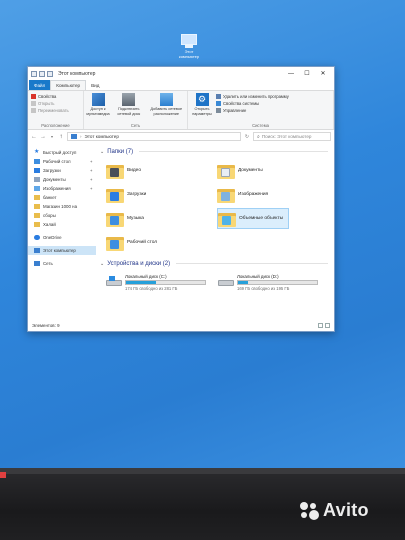 The height and width of the screenshot is (540, 405). I want to click on folders-group-header: ⌄ Папки (7), so click(214, 151).